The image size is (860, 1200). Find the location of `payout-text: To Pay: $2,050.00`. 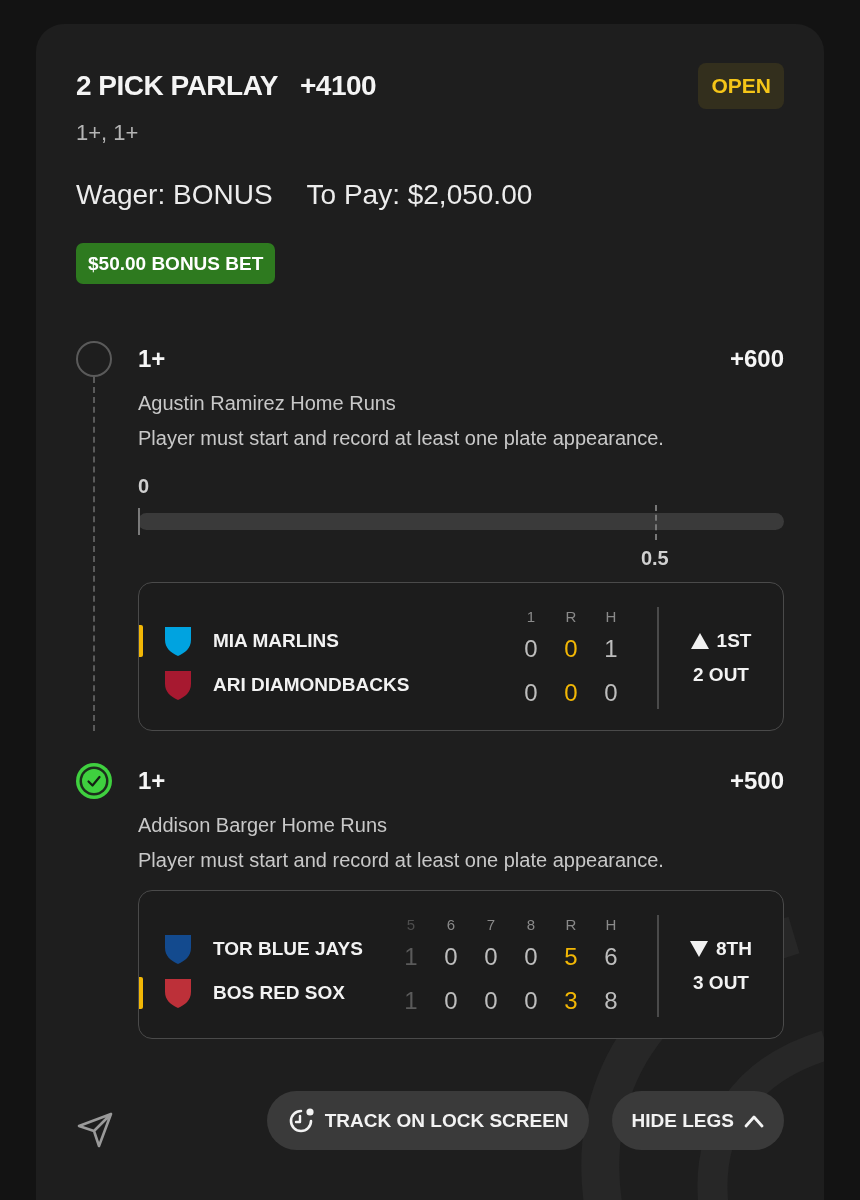

payout-text: To Pay: $2,050.00 is located at coordinates (419, 195).